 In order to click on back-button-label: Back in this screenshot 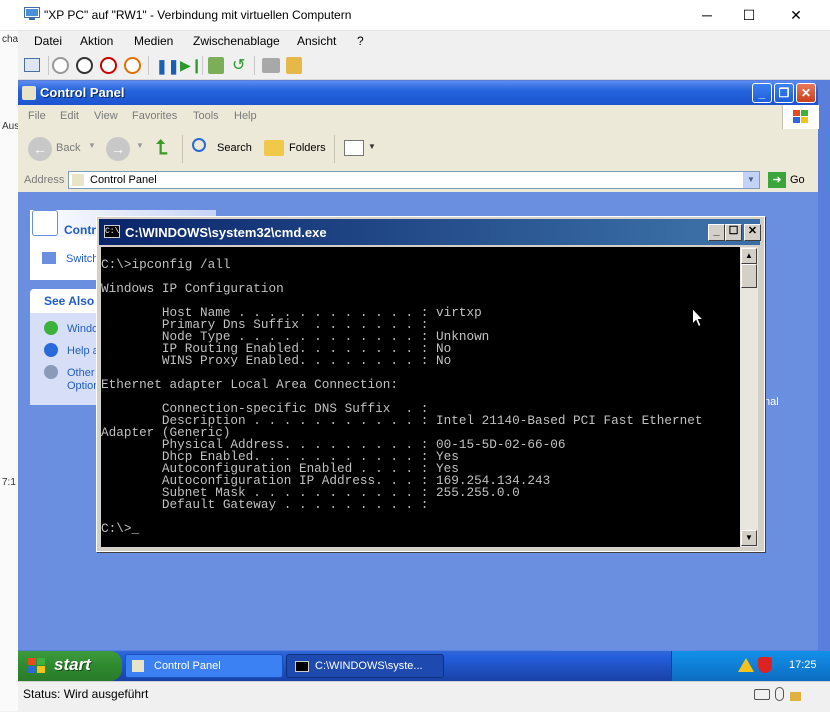, I will do `click(68, 148)`.